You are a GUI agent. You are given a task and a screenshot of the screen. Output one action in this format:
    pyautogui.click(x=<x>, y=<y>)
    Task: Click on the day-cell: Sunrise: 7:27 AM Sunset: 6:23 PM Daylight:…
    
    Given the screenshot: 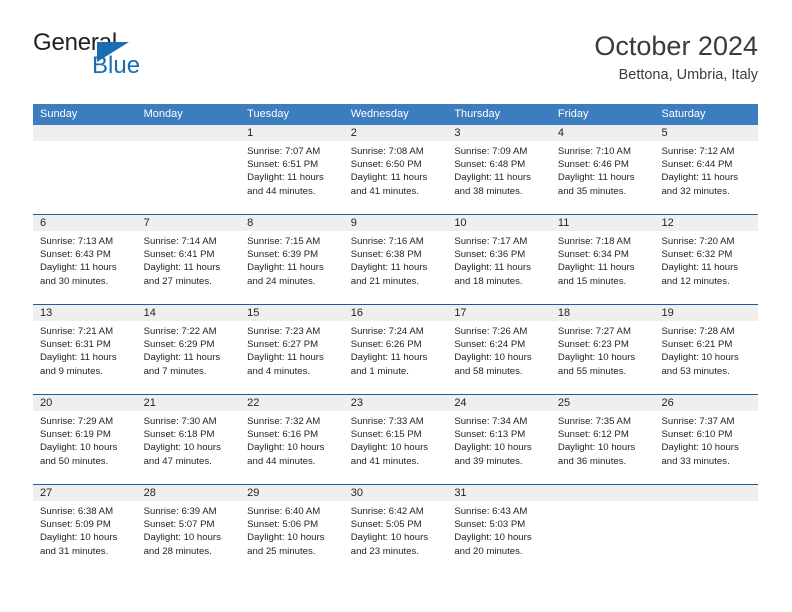 What is the action you would take?
    pyautogui.click(x=603, y=357)
    